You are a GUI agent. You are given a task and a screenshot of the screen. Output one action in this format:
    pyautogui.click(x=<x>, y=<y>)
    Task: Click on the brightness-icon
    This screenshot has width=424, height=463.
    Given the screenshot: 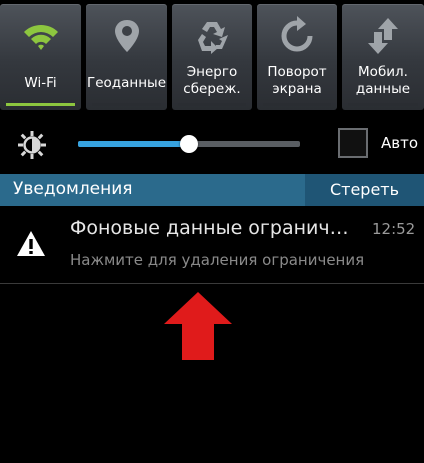 What is the action you would take?
    pyautogui.click(x=32, y=145)
    